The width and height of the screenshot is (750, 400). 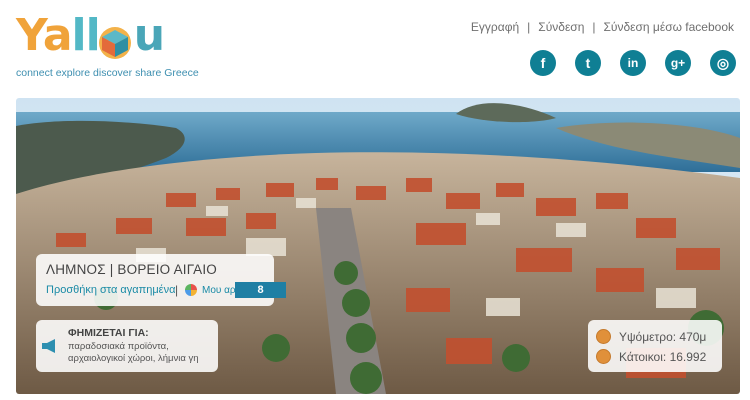 I want to click on logo-wordmark-ya: Ya, so click(x=44, y=35).